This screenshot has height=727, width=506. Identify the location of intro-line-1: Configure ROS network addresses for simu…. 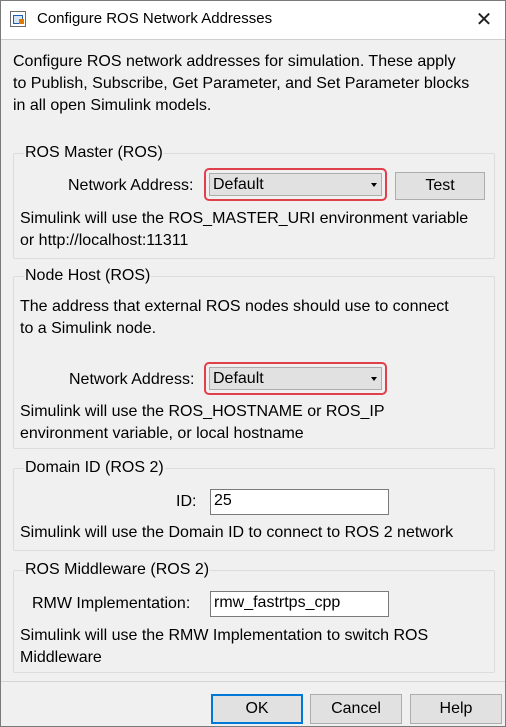
(234, 61).